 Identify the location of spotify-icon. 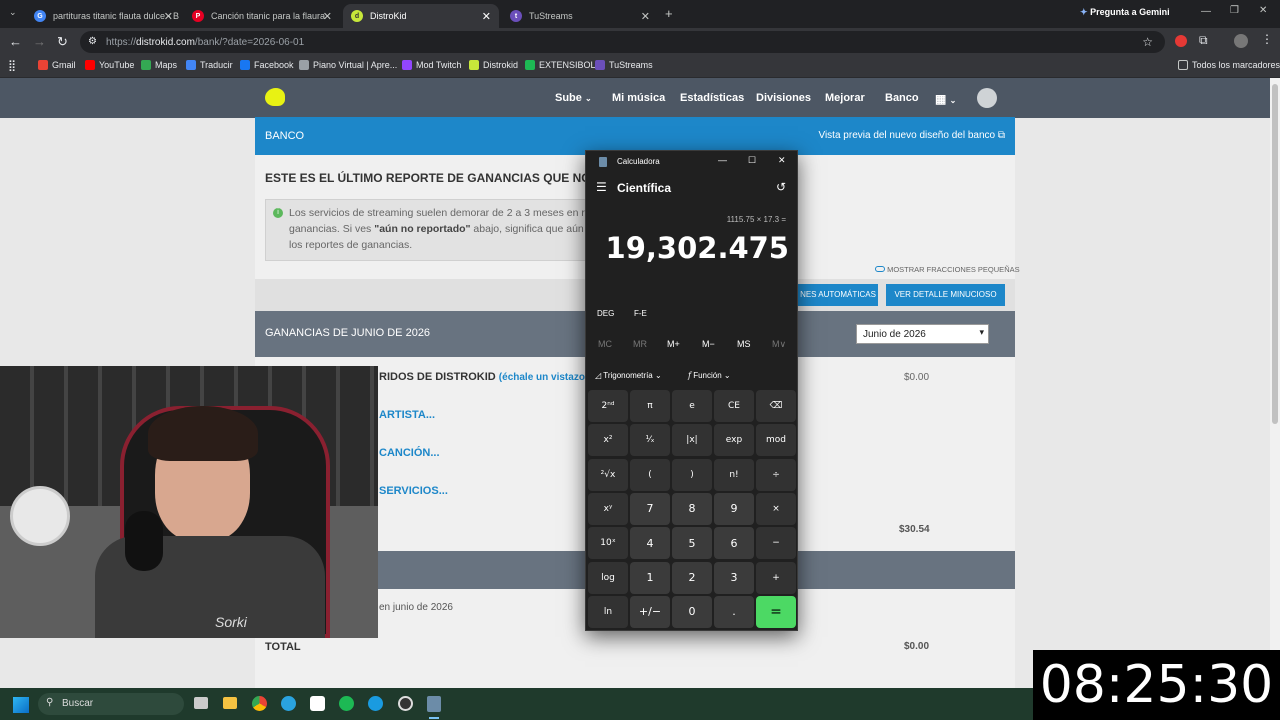
(346, 703).